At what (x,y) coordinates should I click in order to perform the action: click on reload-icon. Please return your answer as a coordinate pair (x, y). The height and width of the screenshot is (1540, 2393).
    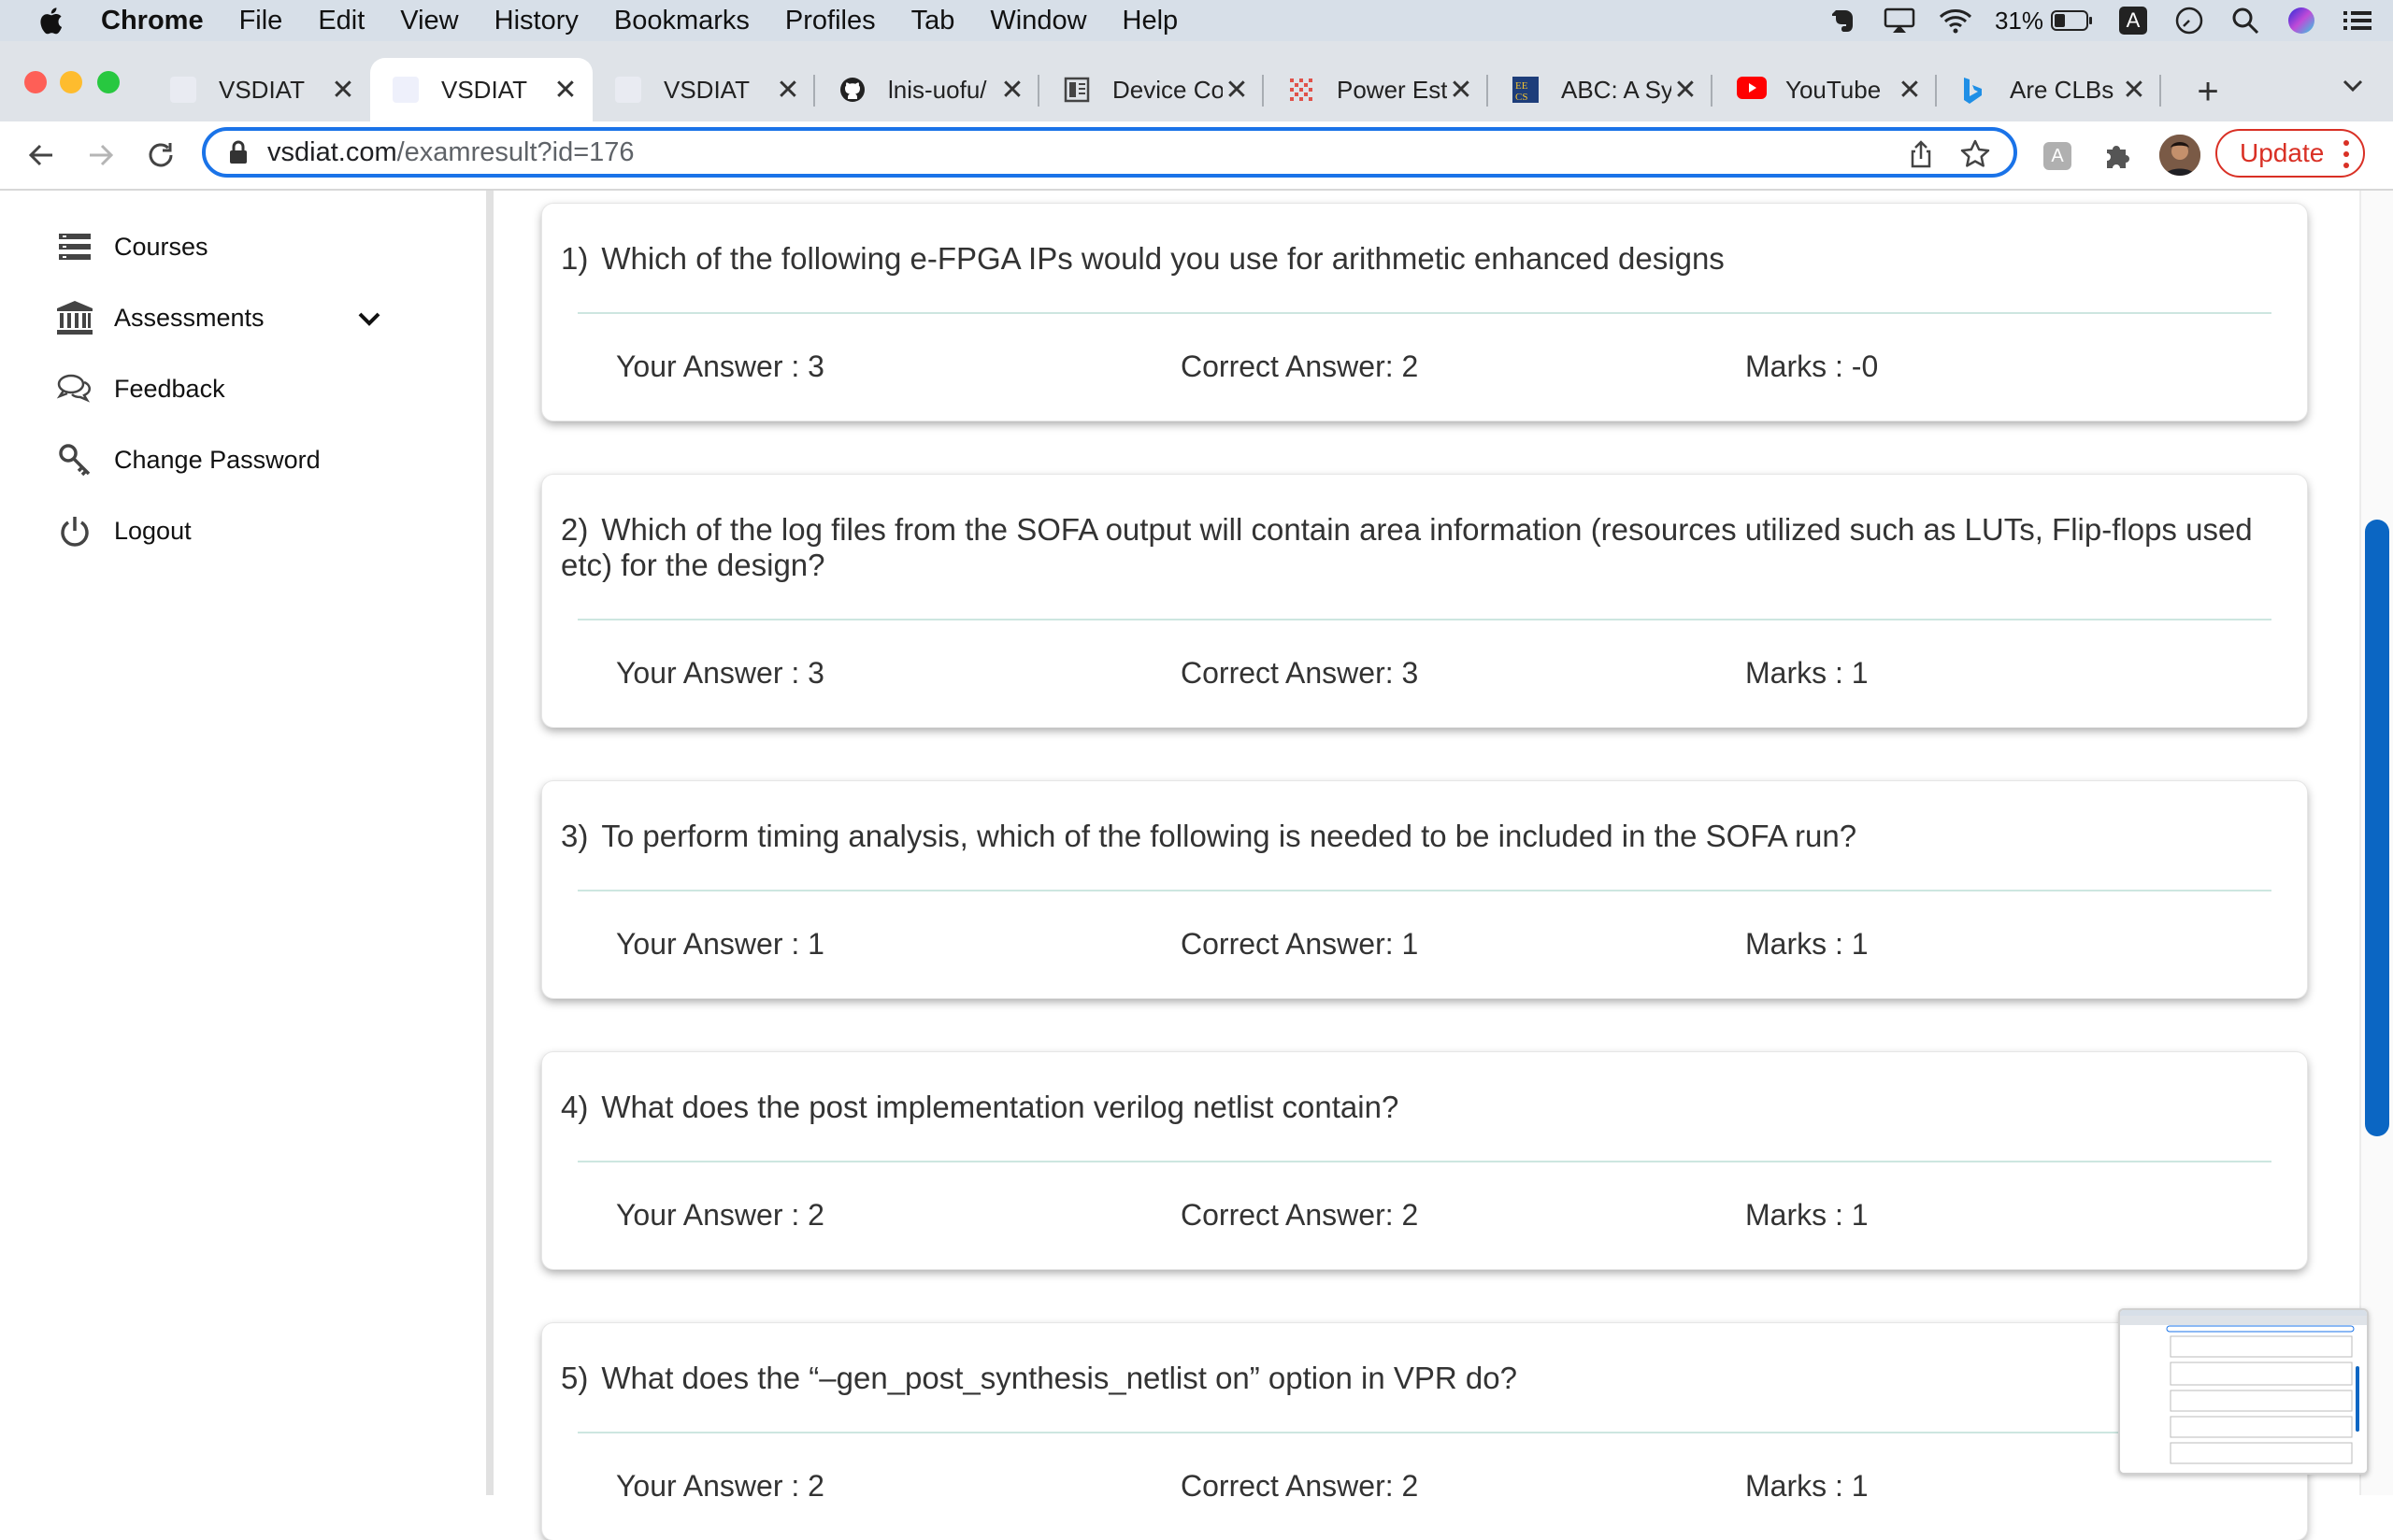
    Looking at the image, I should click on (161, 155).